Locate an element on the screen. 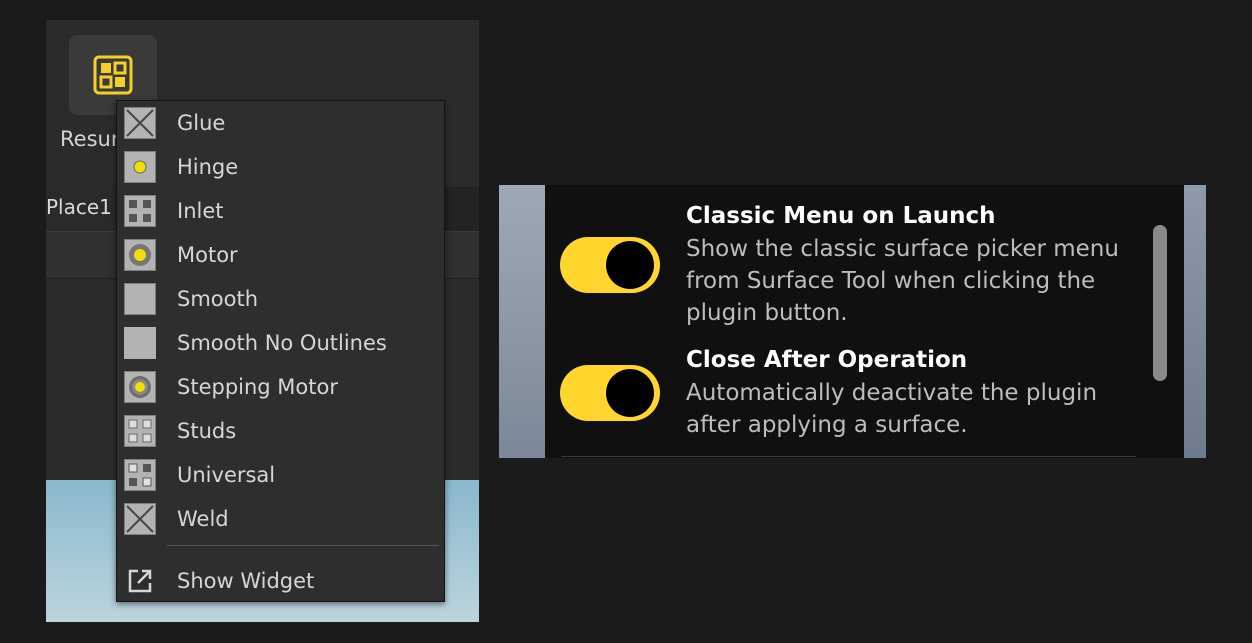  menu-item-stepping-motor: Stepping Motor is located at coordinates (280, 387).